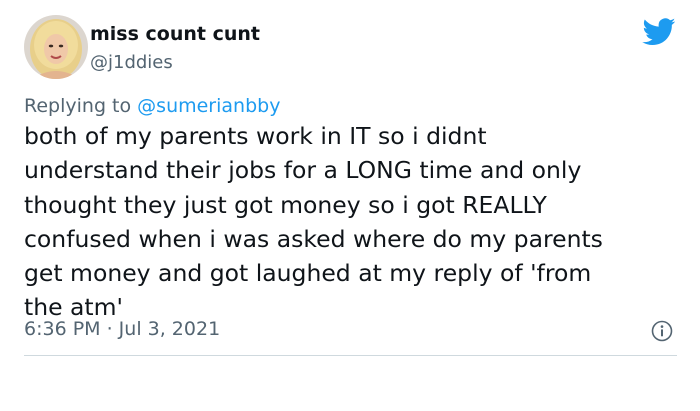 The height and width of the screenshot is (411, 700). Describe the element at coordinates (175, 34) in the screenshot. I see `display-name: miss count cunt` at that location.